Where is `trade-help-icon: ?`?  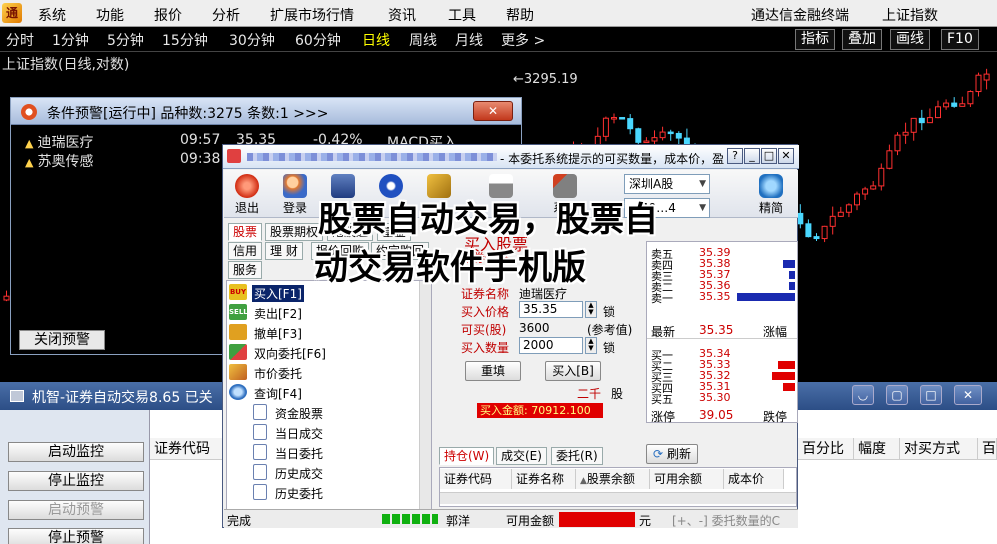 trade-help-icon: ? is located at coordinates (735, 156).